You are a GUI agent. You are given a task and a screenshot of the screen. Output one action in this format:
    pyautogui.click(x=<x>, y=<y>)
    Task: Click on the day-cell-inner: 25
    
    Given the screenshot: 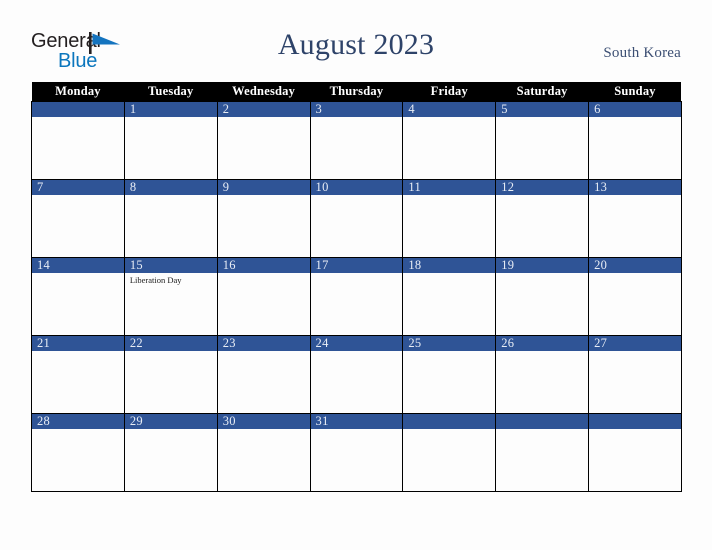 What is the action you would take?
    pyautogui.click(x=449, y=374)
    